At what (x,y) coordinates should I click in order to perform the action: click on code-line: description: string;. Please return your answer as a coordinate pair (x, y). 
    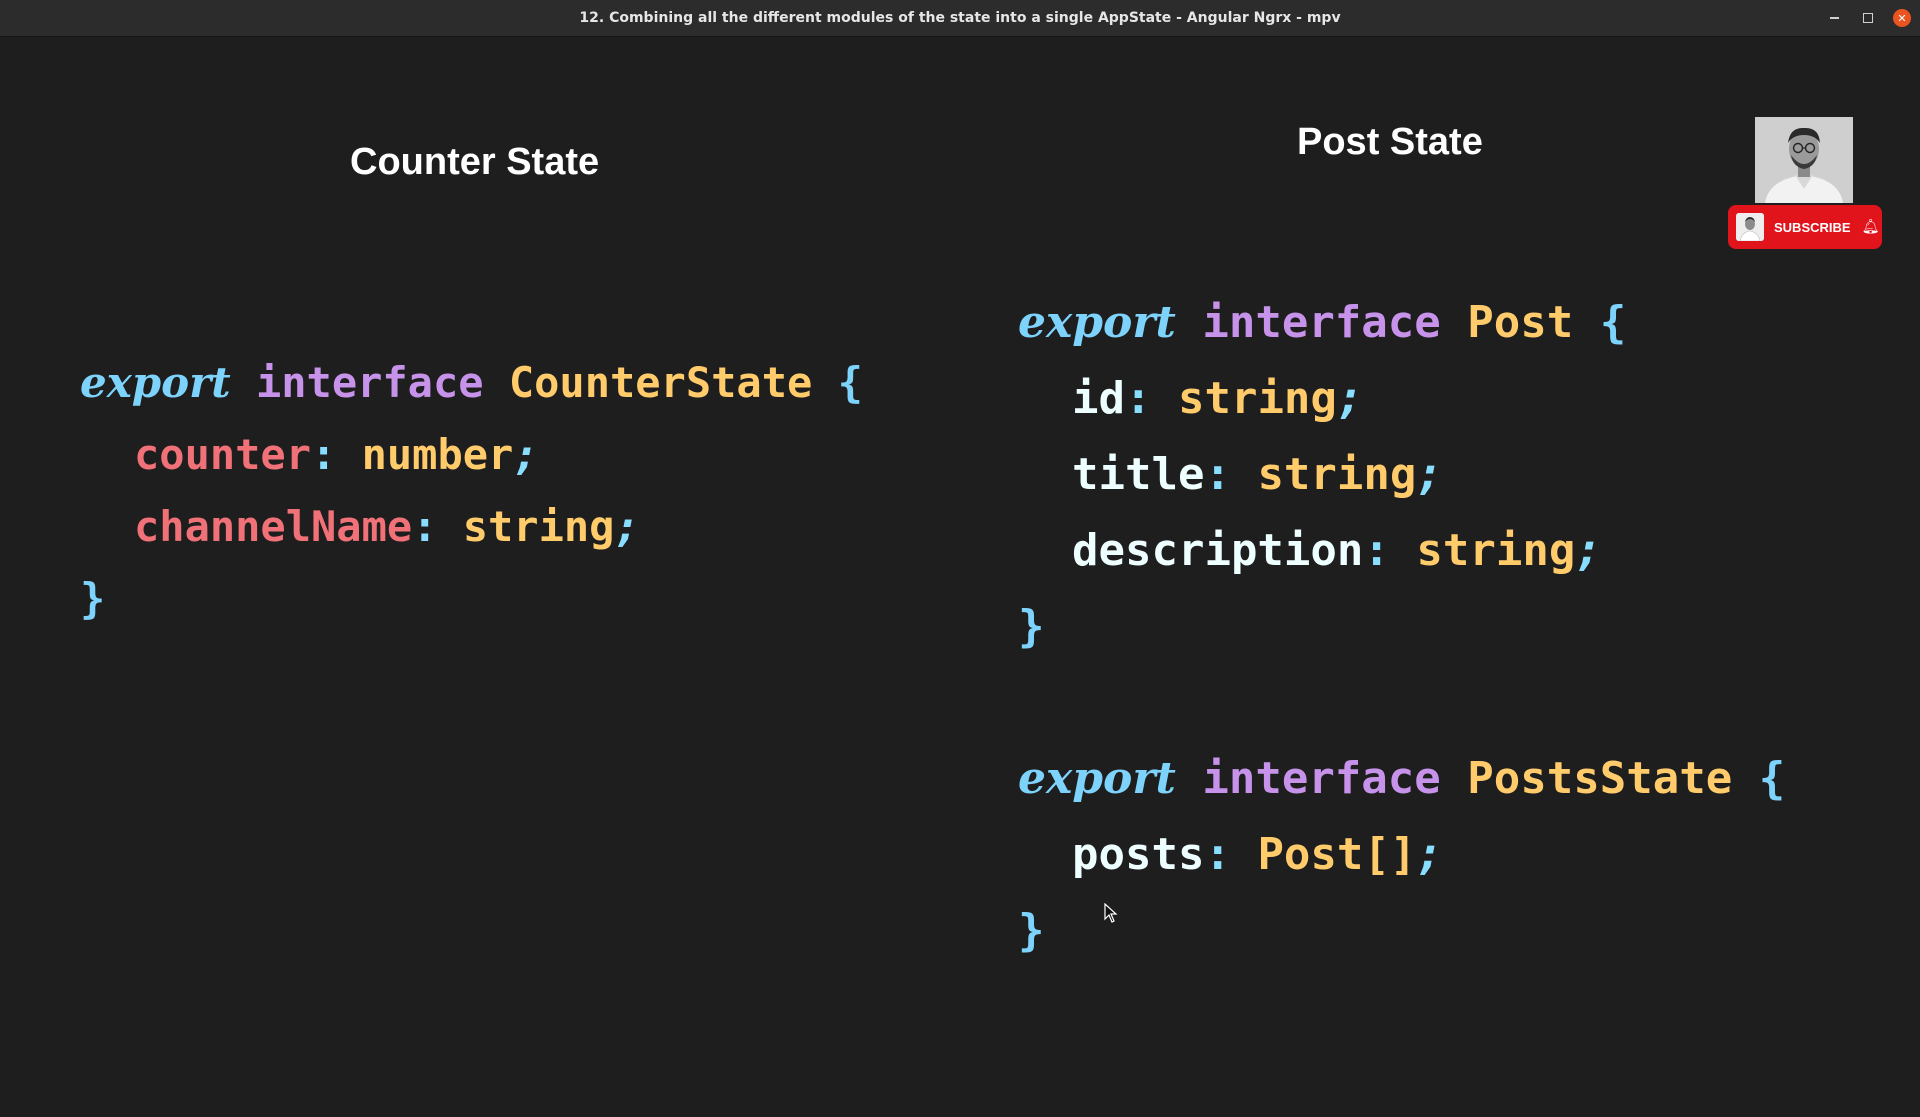
    Looking at the image, I should click on (1337, 550).